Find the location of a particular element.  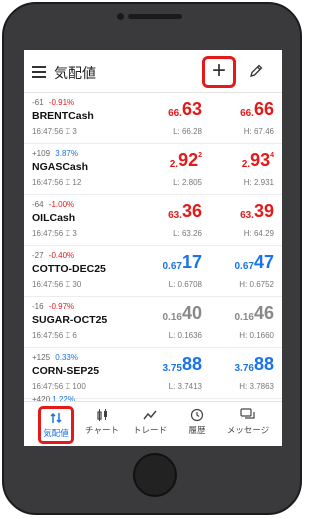

quotes-icon is located at coordinates (56, 418).